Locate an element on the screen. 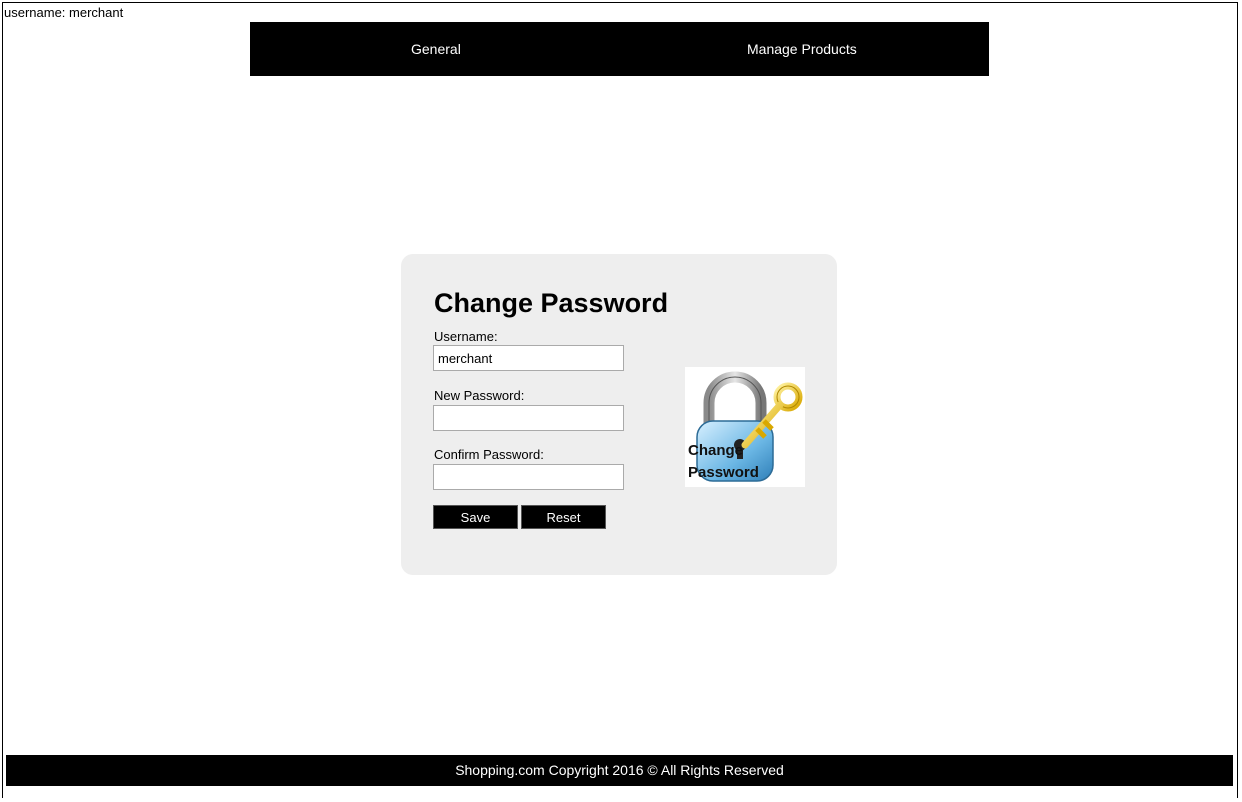  username-field is located at coordinates (528, 358).